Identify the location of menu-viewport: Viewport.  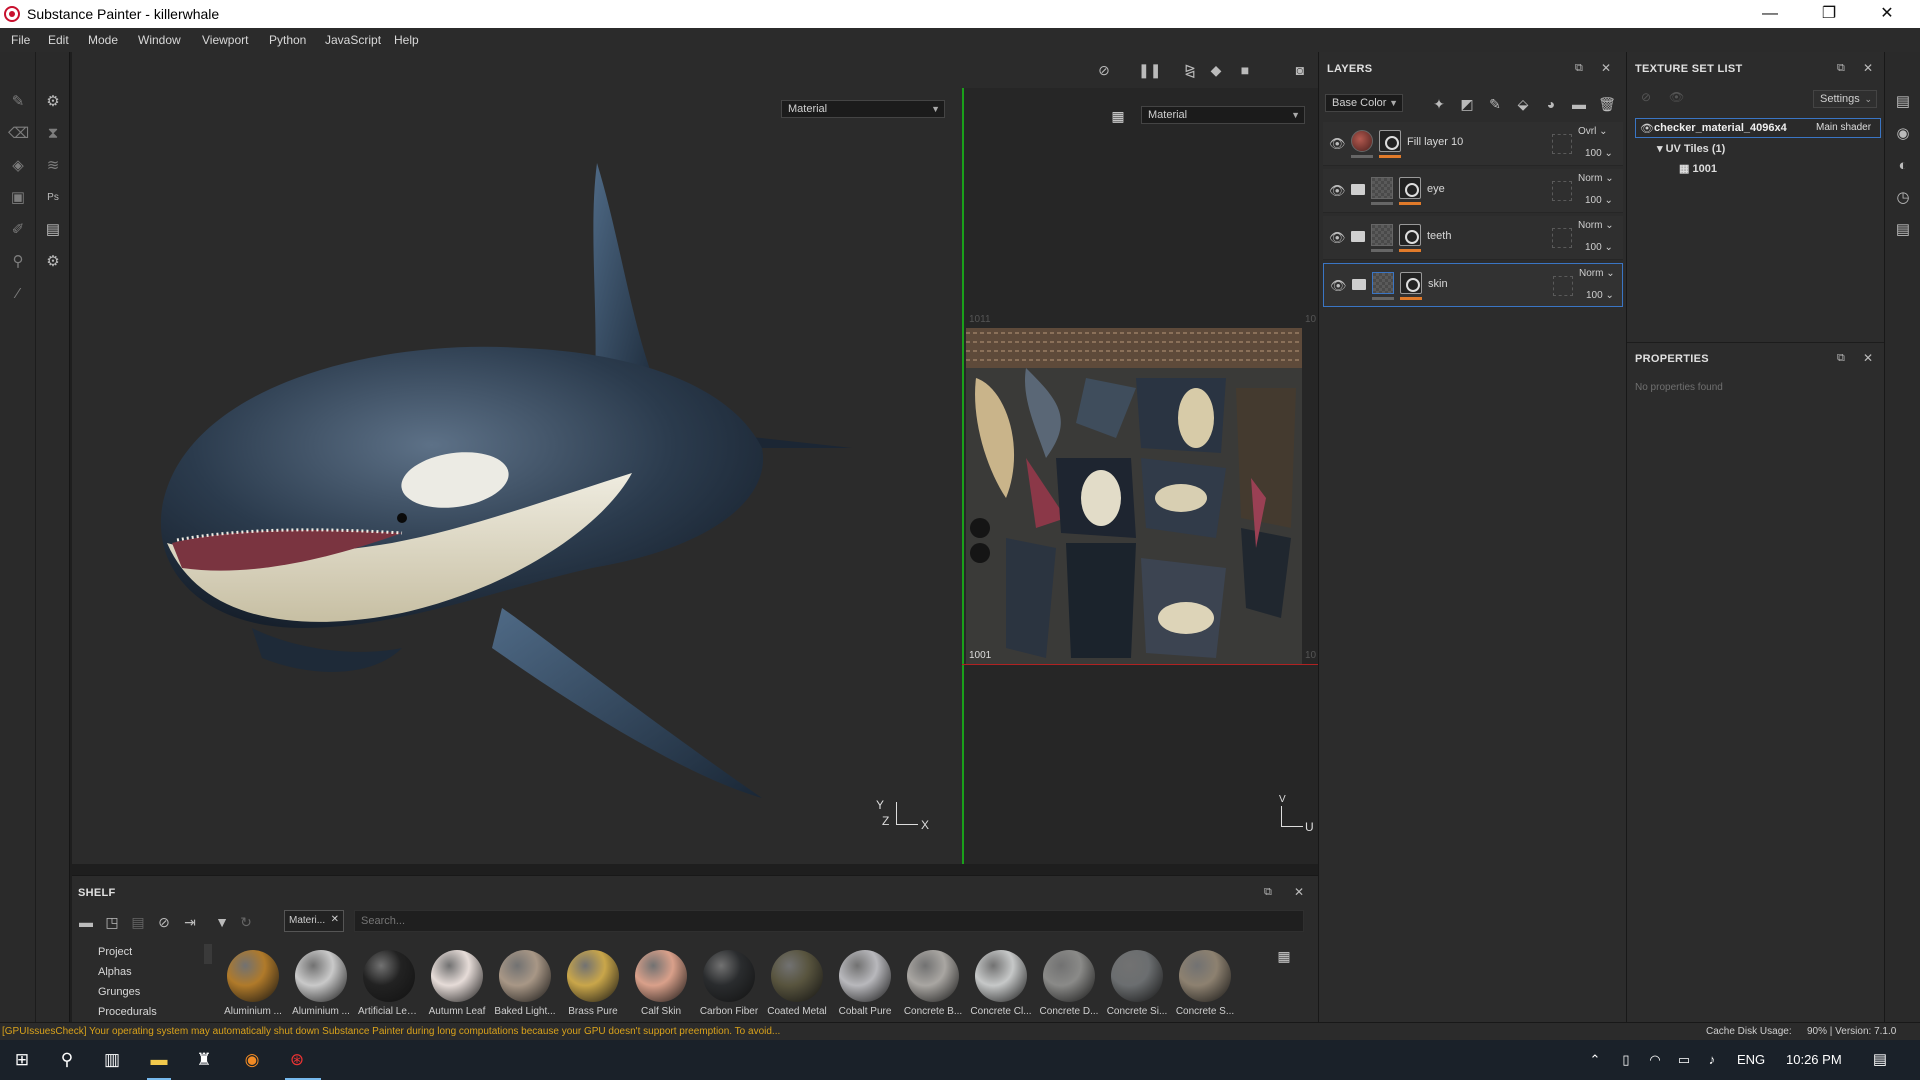
(225, 40).